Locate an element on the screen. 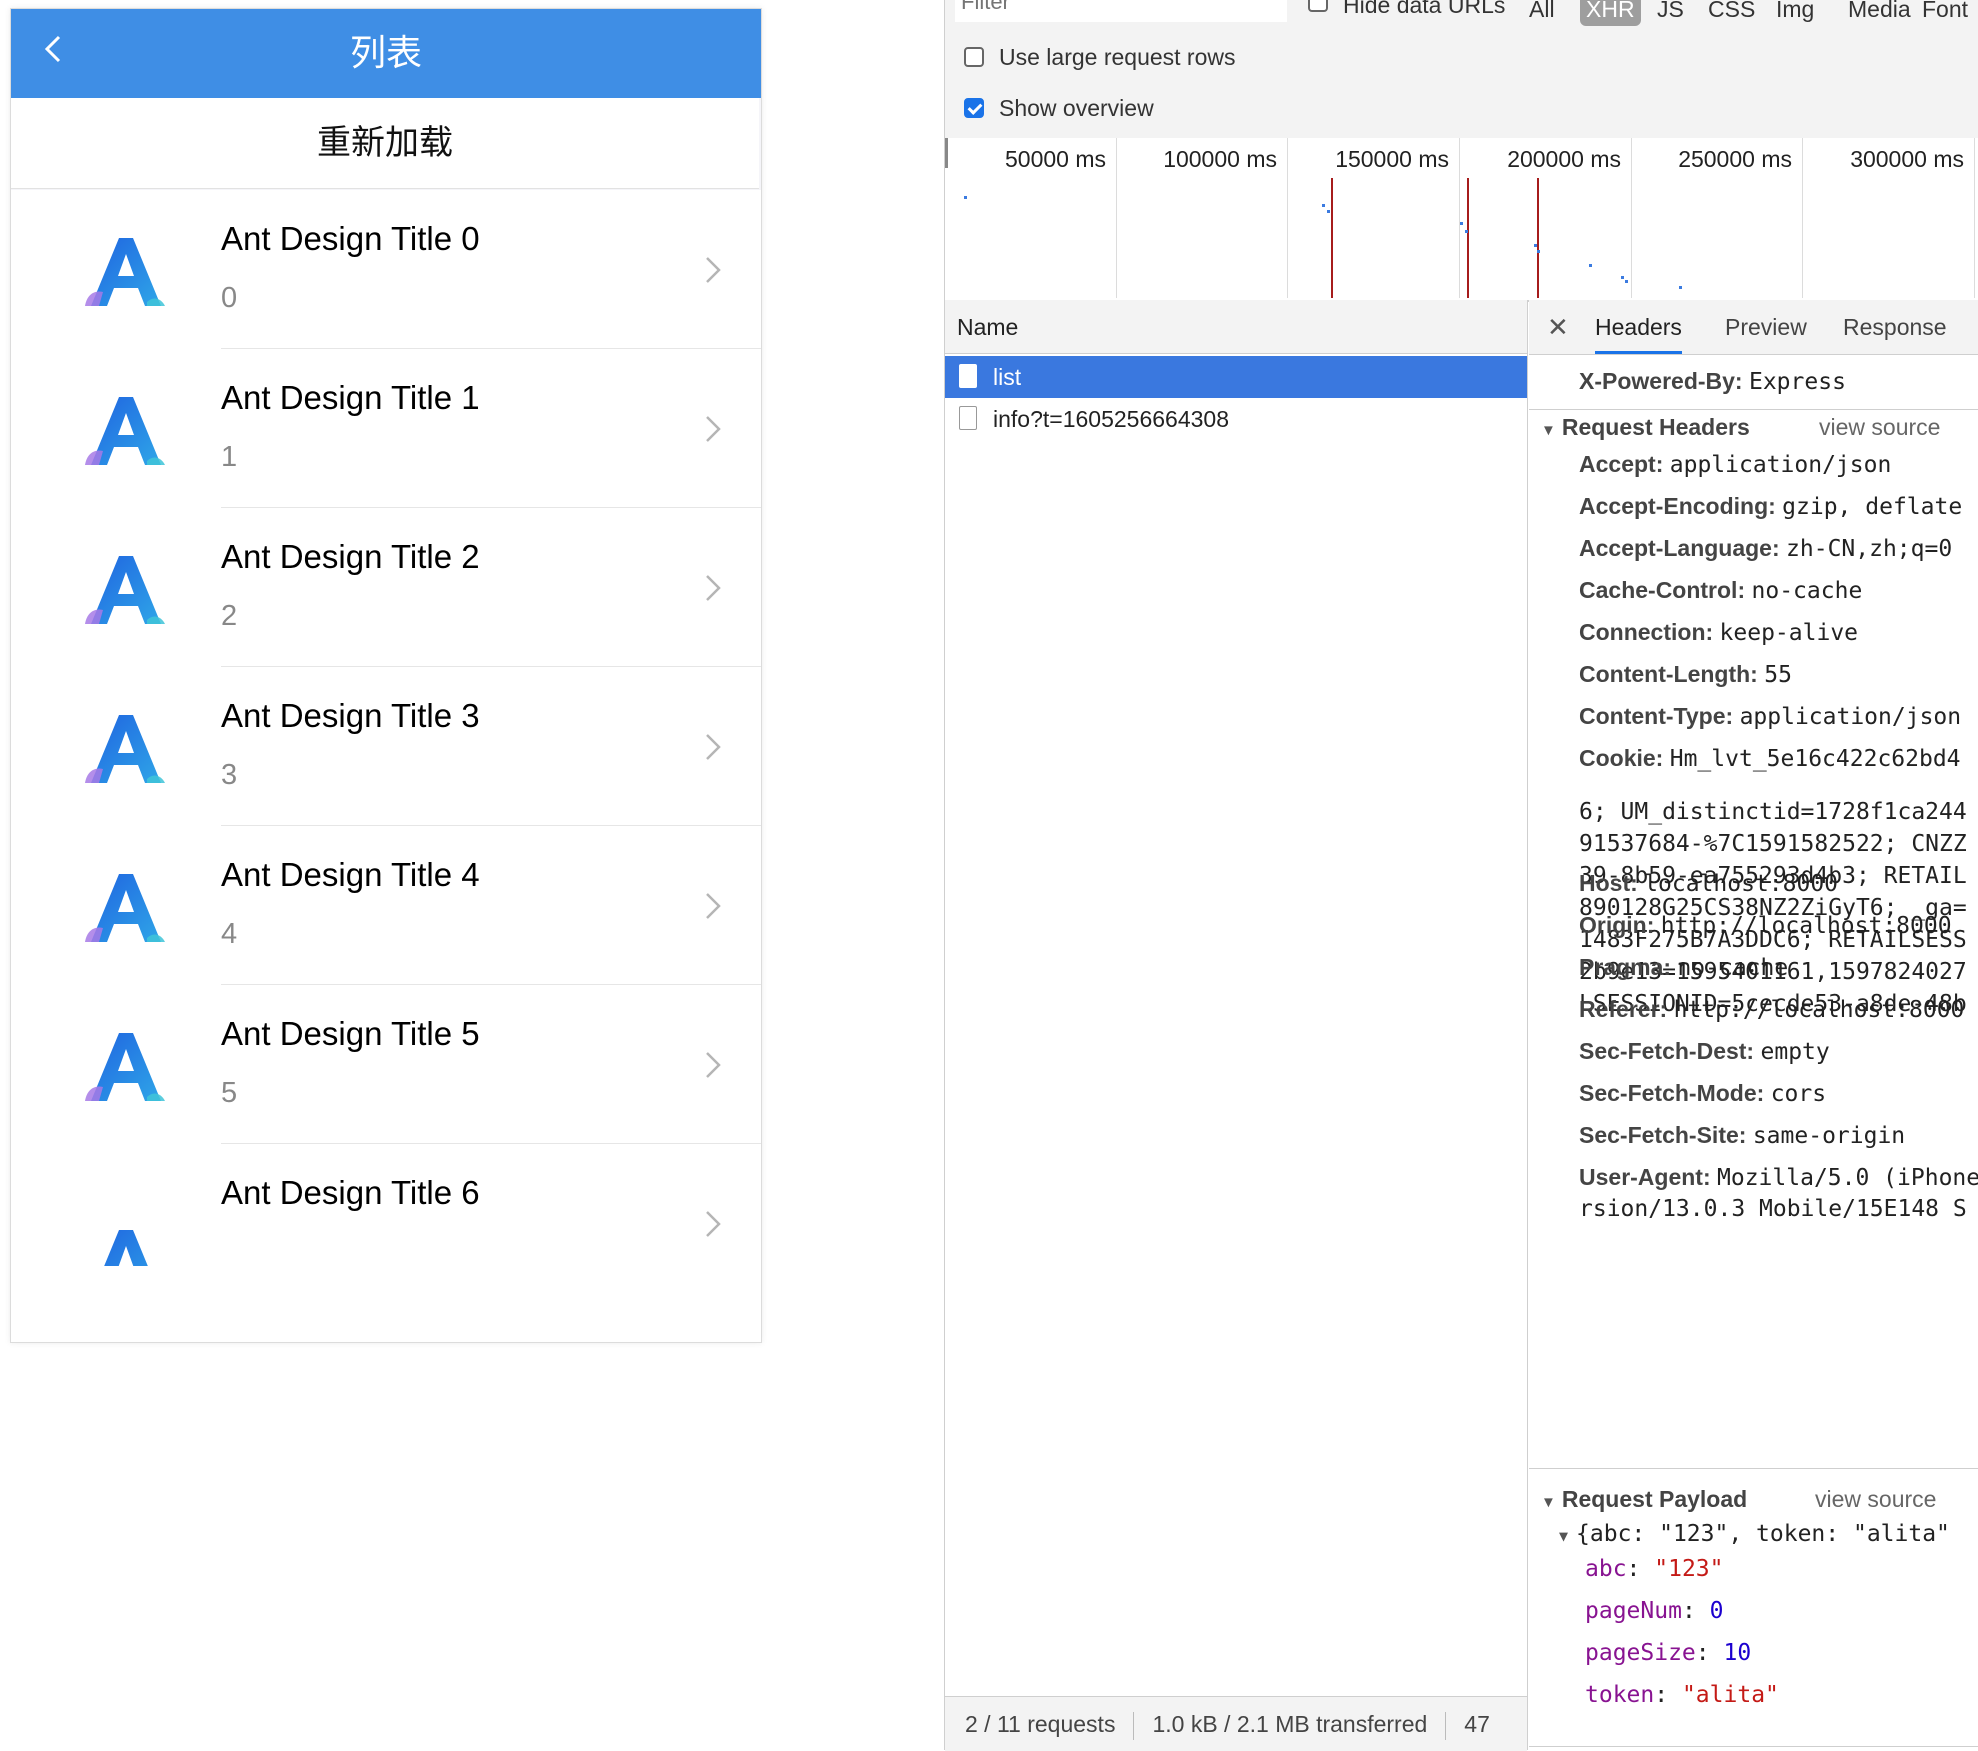  show-overview-label: Show overview is located at coordinates (1076, 108).